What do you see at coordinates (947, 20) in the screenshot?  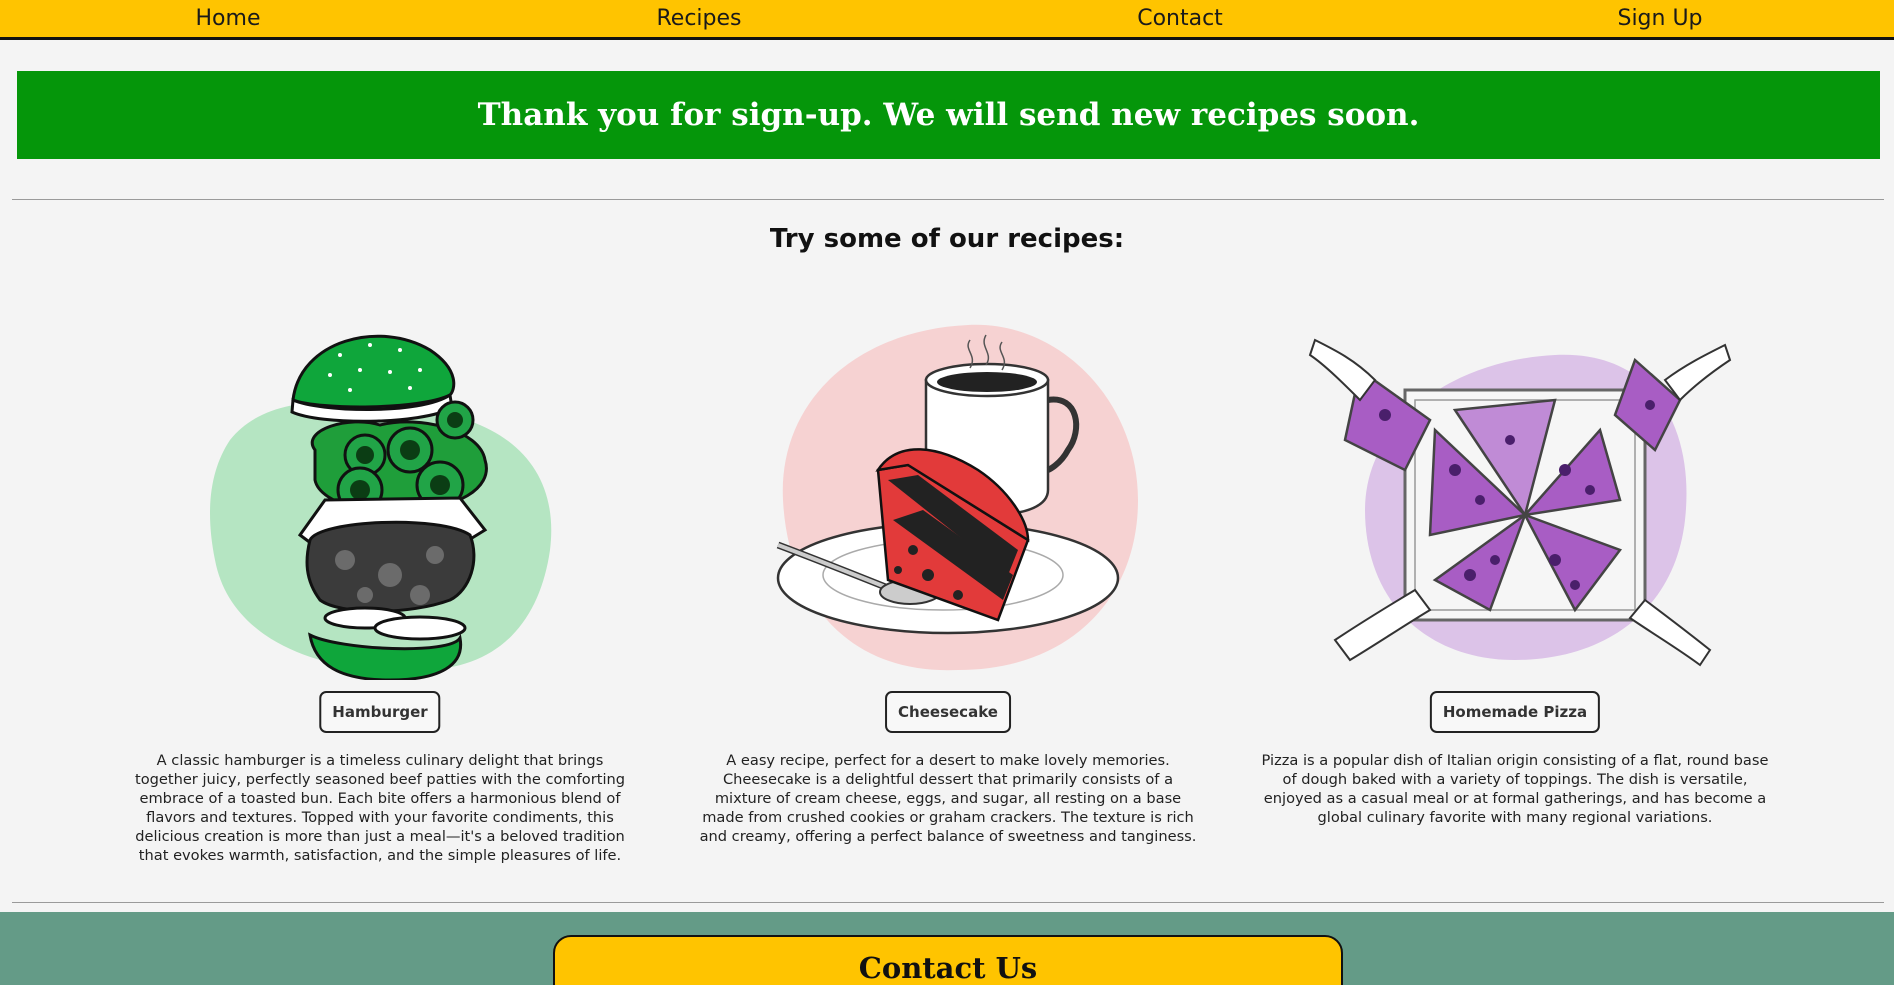 I see `top-nav: Home Recipes Contact Sign Up` at bounding box center [947, 20].